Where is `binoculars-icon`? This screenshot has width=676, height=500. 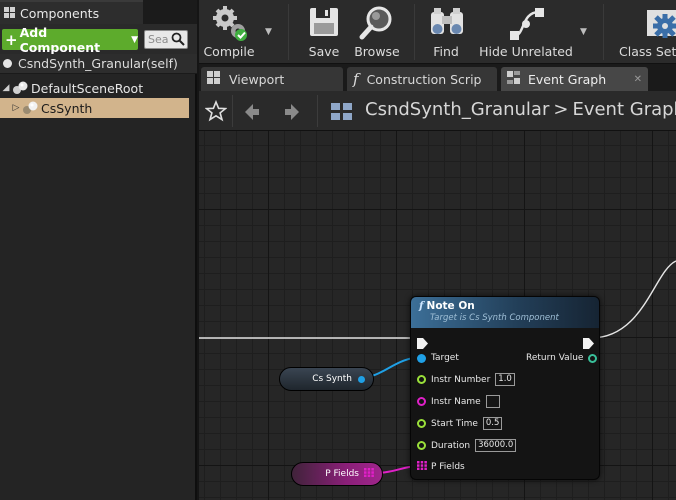 binoculars-icon is located at coordinates (447, 25).